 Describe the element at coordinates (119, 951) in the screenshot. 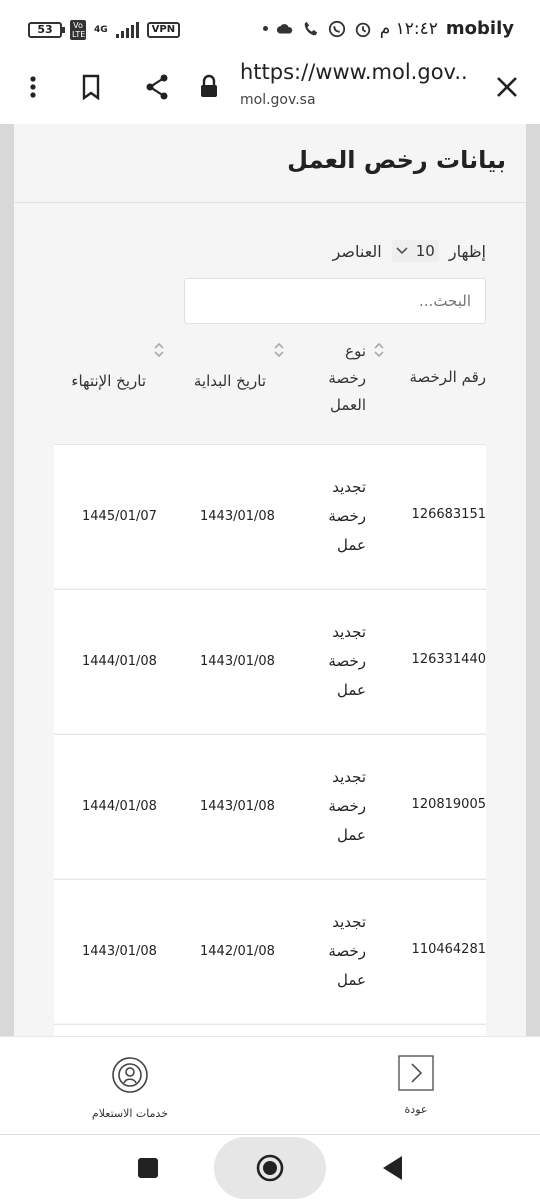

I see `end-date: 1443/01/08` at that location.